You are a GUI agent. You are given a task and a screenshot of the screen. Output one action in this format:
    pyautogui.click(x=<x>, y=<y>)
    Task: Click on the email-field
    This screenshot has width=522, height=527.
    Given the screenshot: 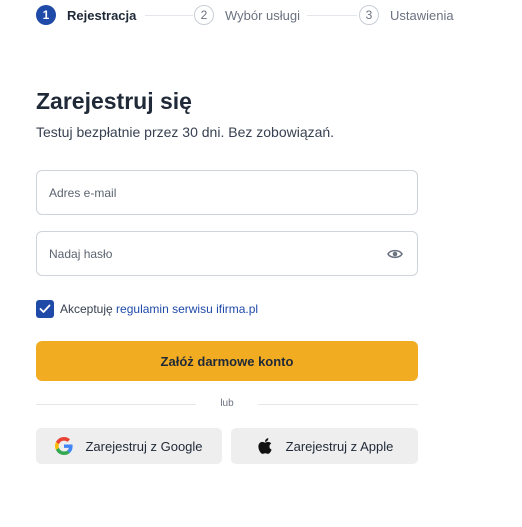 What is the action you would take?
    pyautogui.click(x=227, y=192)
    